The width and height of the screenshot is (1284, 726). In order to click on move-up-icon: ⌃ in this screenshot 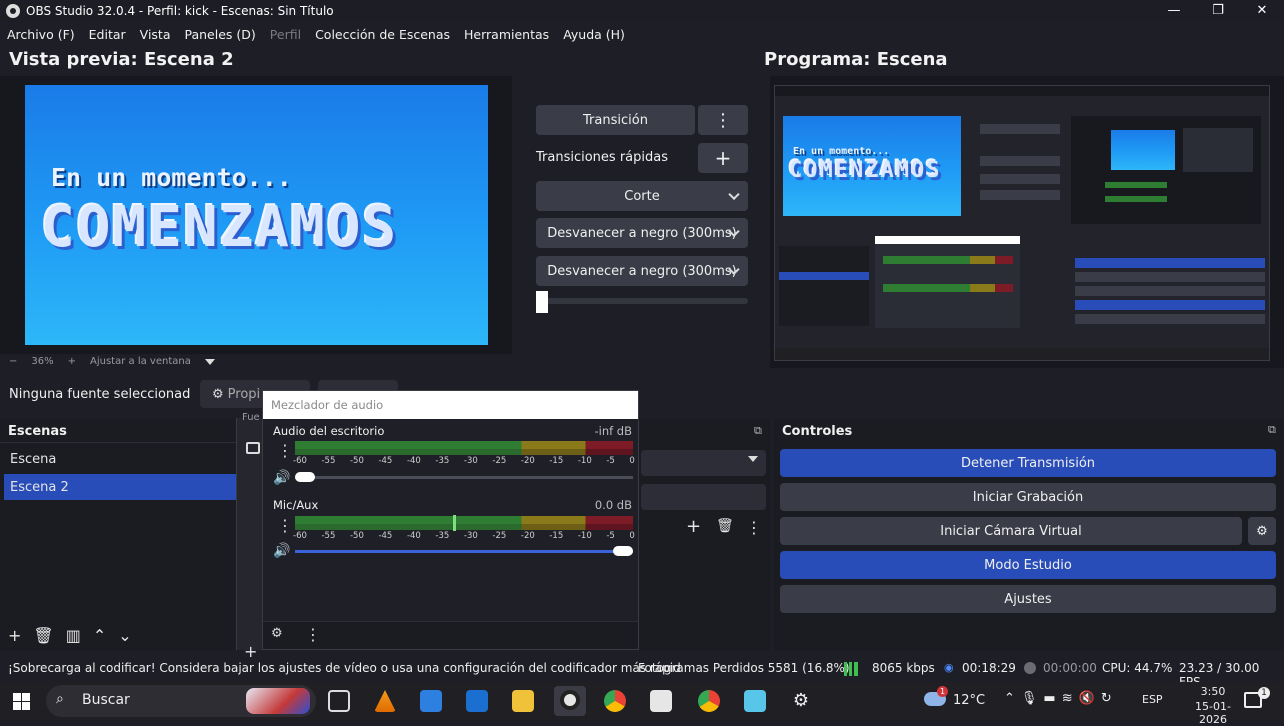, I will do `click(99, 635)`.